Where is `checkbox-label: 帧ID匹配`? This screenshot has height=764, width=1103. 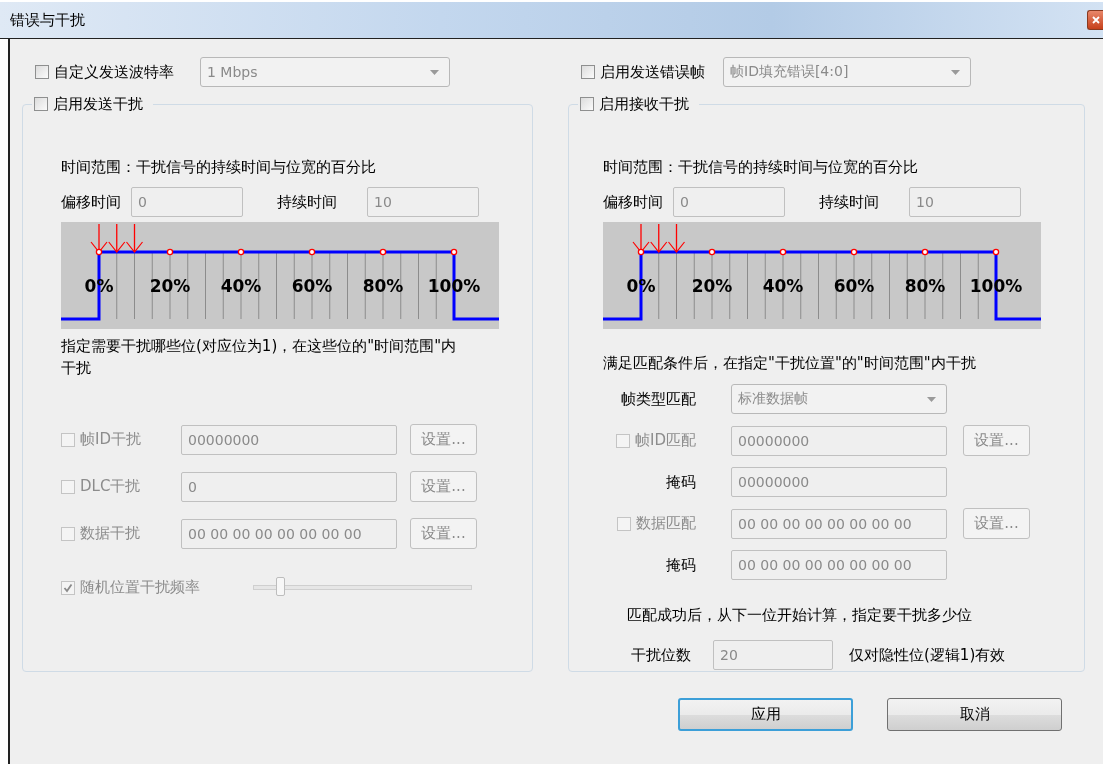
checkbox-label: 帧ID匹配 is located at coordinates (665, 440).